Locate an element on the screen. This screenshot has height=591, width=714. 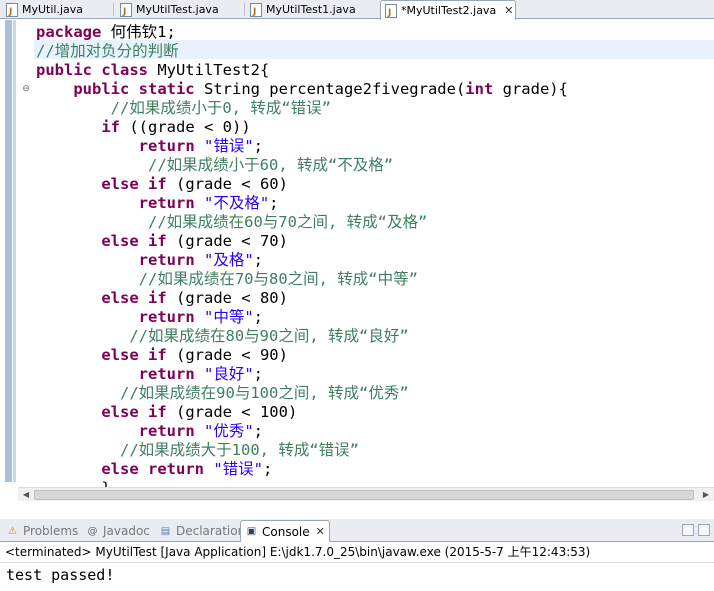
code-line: return "及格"; is located at coordinates (149, 260).